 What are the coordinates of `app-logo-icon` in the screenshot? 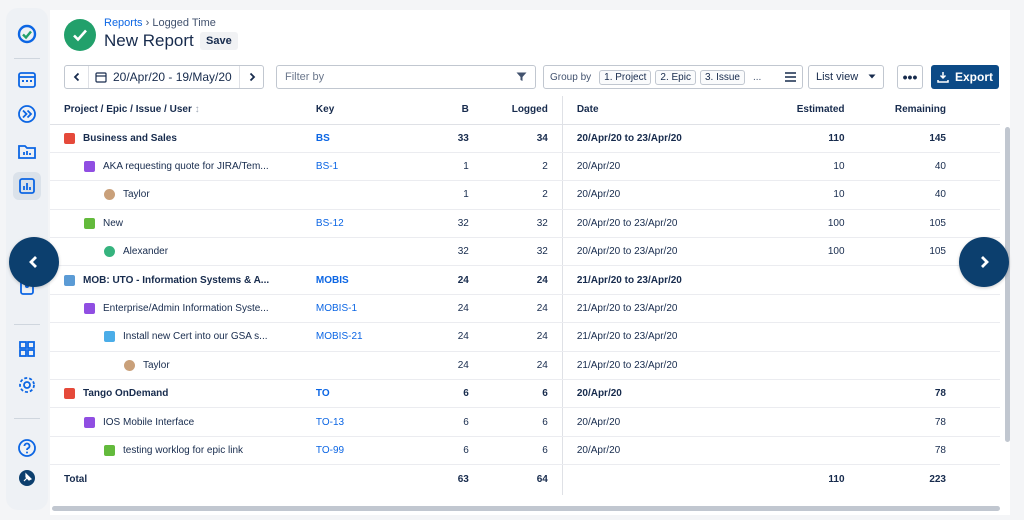 It's located at (27, 34).